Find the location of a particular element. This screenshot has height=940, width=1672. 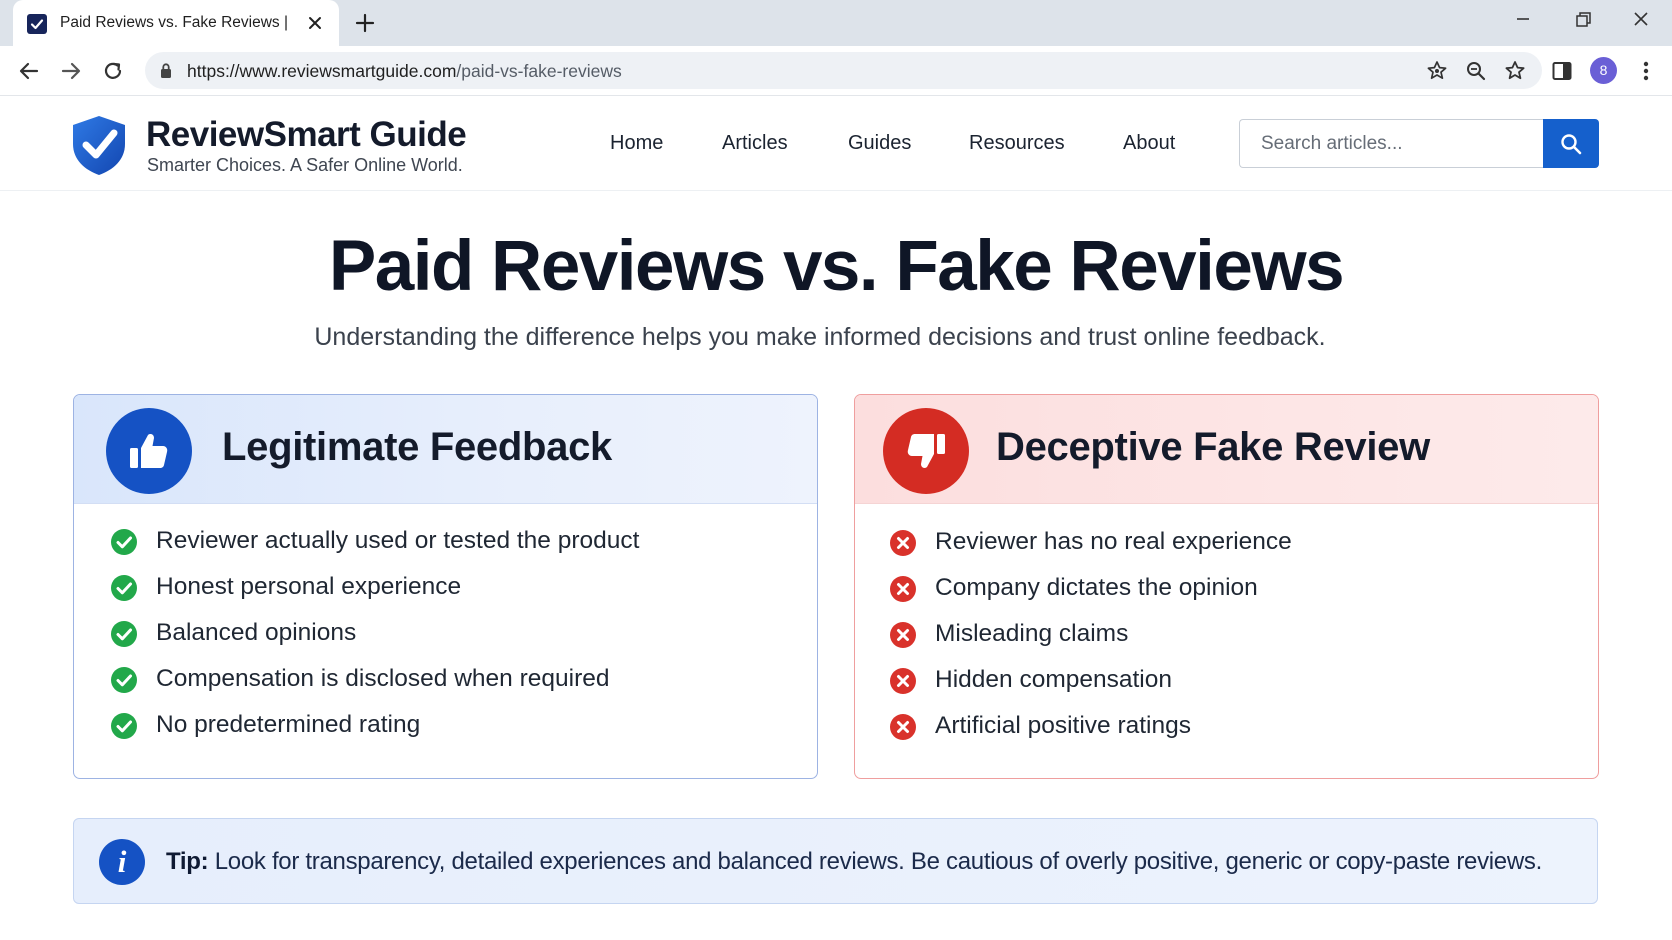

search-icon is located at coordinates (1571, 144).